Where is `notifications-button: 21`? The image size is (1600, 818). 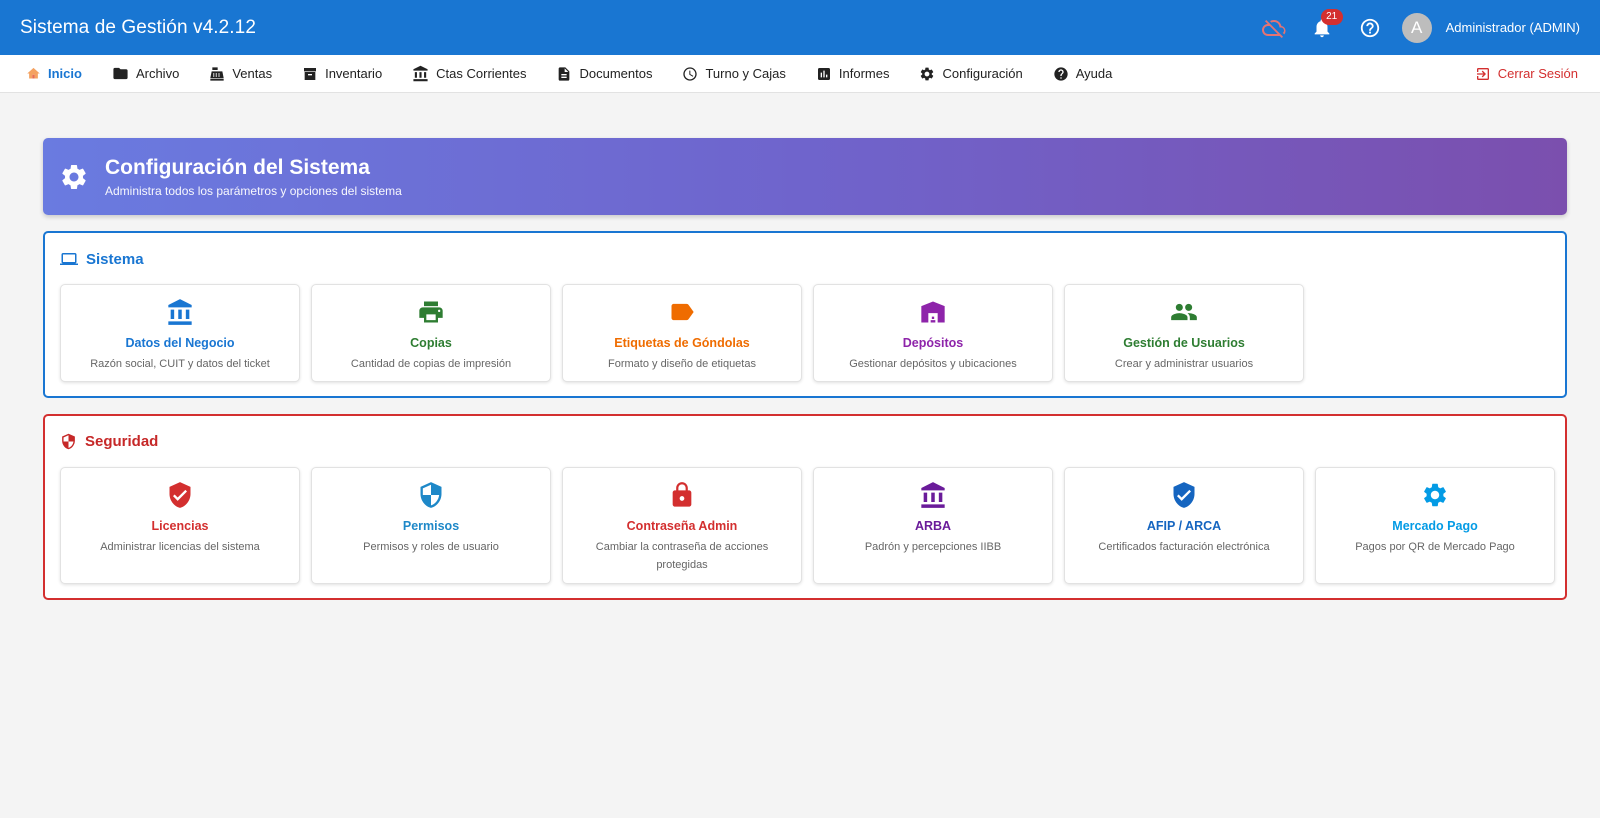
notifications-button: 21 is located at coordinates (1324, 26).